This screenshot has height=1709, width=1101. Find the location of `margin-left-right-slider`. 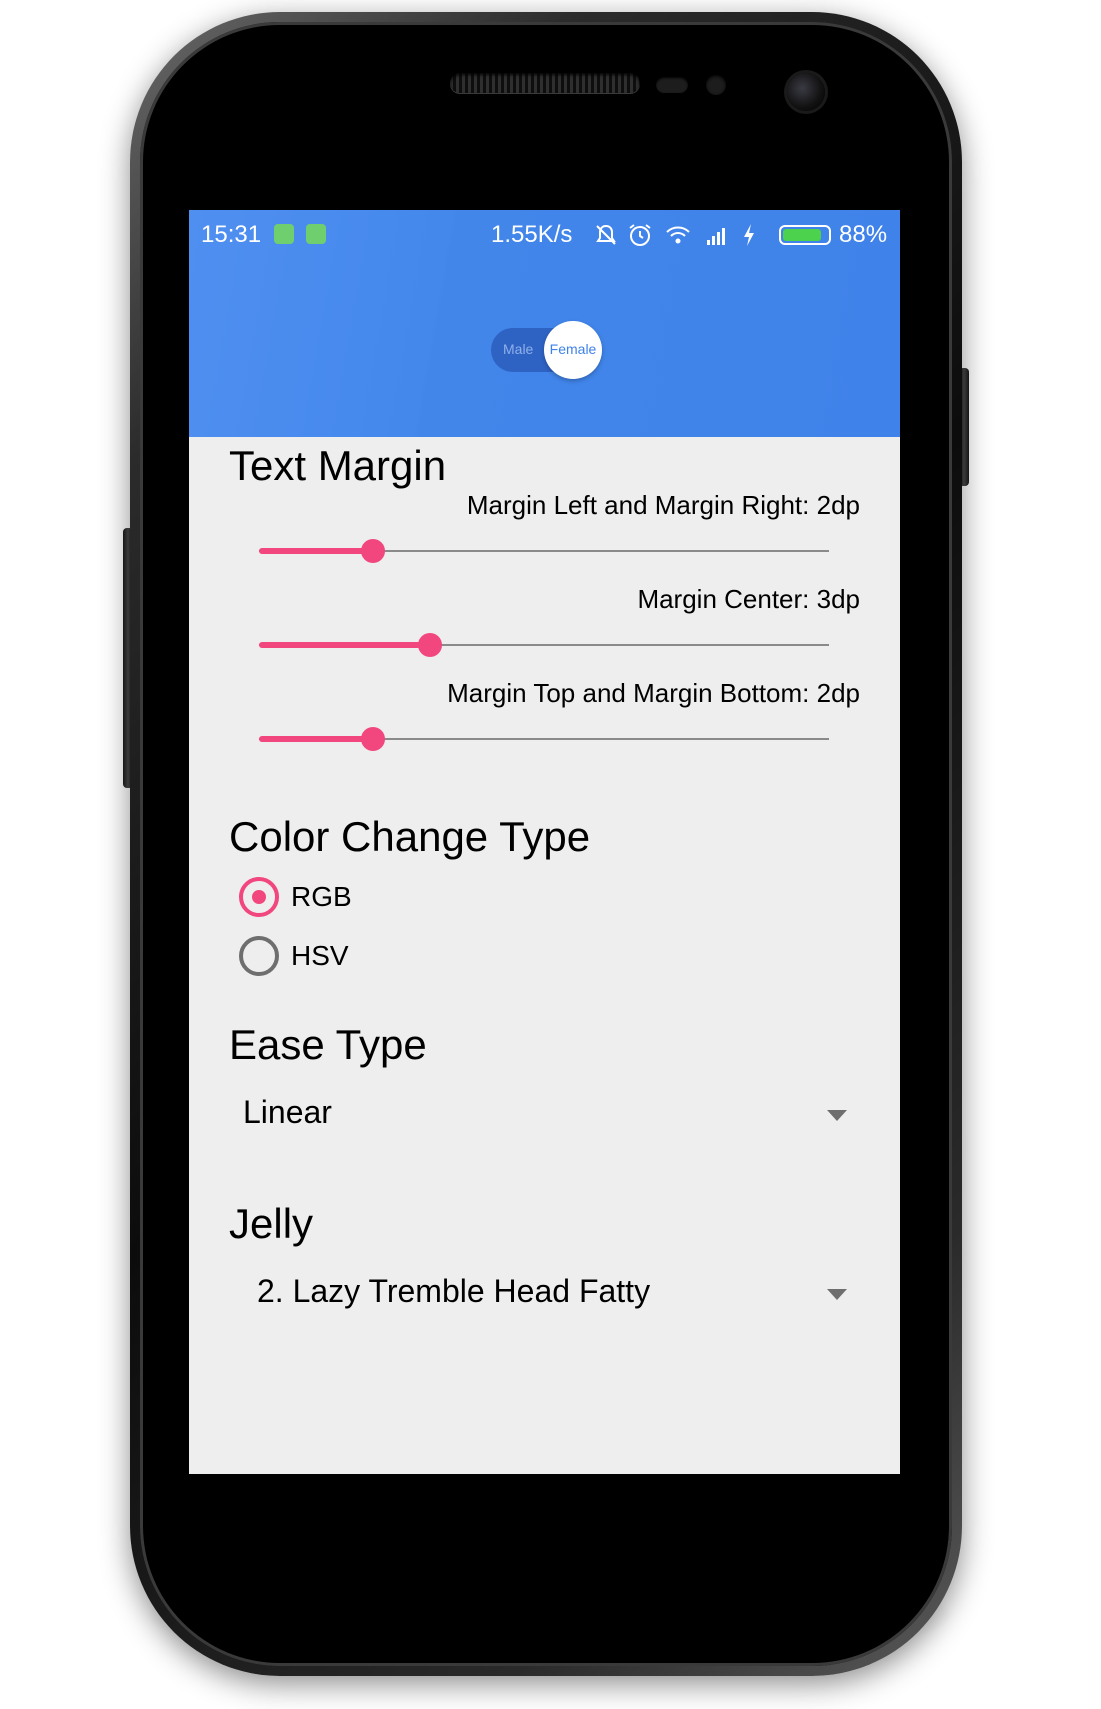

margin-left-right-slider is located at coordinates (544, 551).